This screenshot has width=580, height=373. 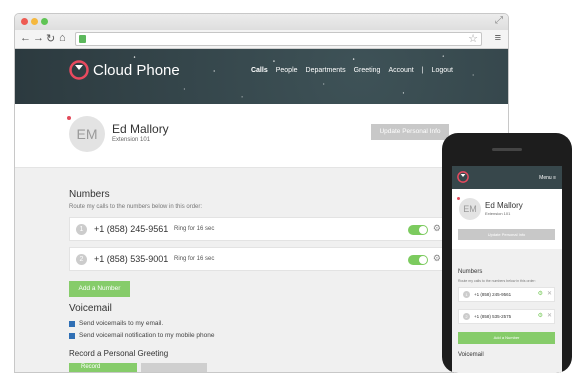 I want to click on nav-calls: Calls, so click(x=259, y=70).